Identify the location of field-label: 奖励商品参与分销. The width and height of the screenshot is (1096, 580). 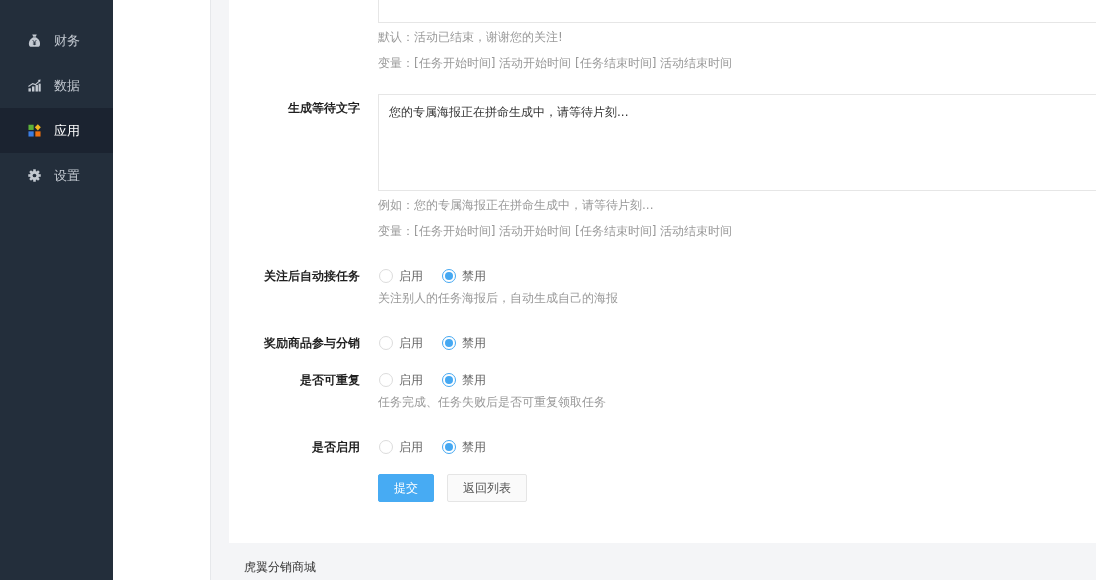
(311, 343).